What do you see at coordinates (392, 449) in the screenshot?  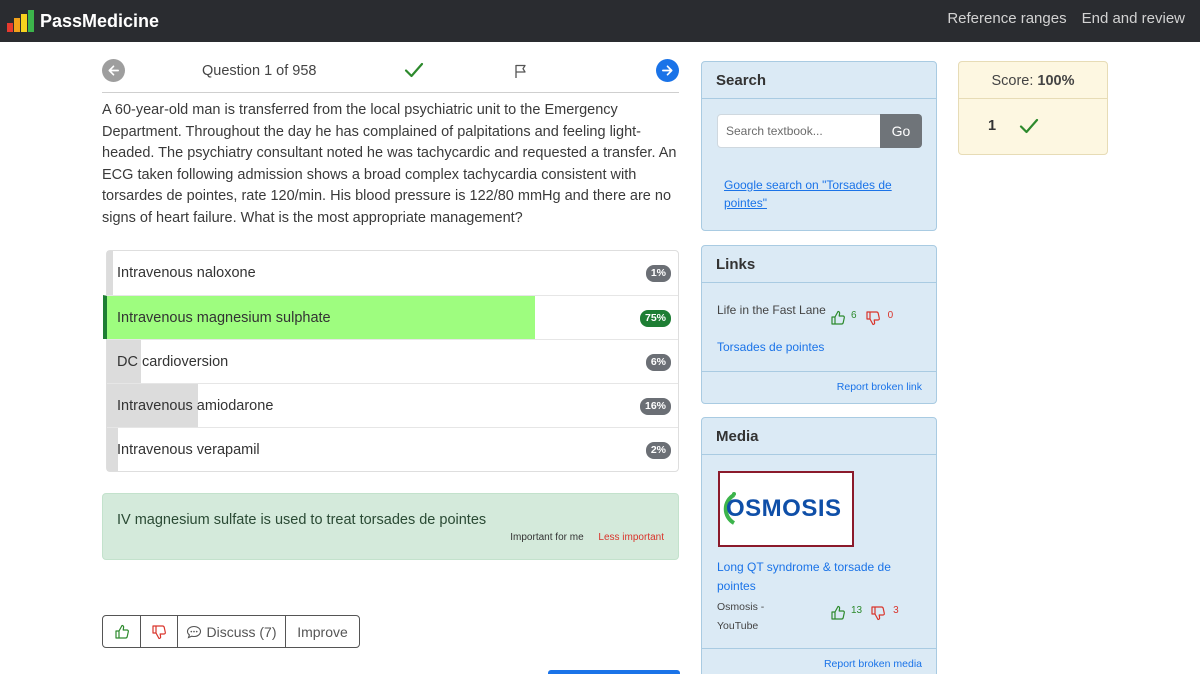 I see `answer-option: Intravenous verapamil 2%` at bounding box center [392, 449].